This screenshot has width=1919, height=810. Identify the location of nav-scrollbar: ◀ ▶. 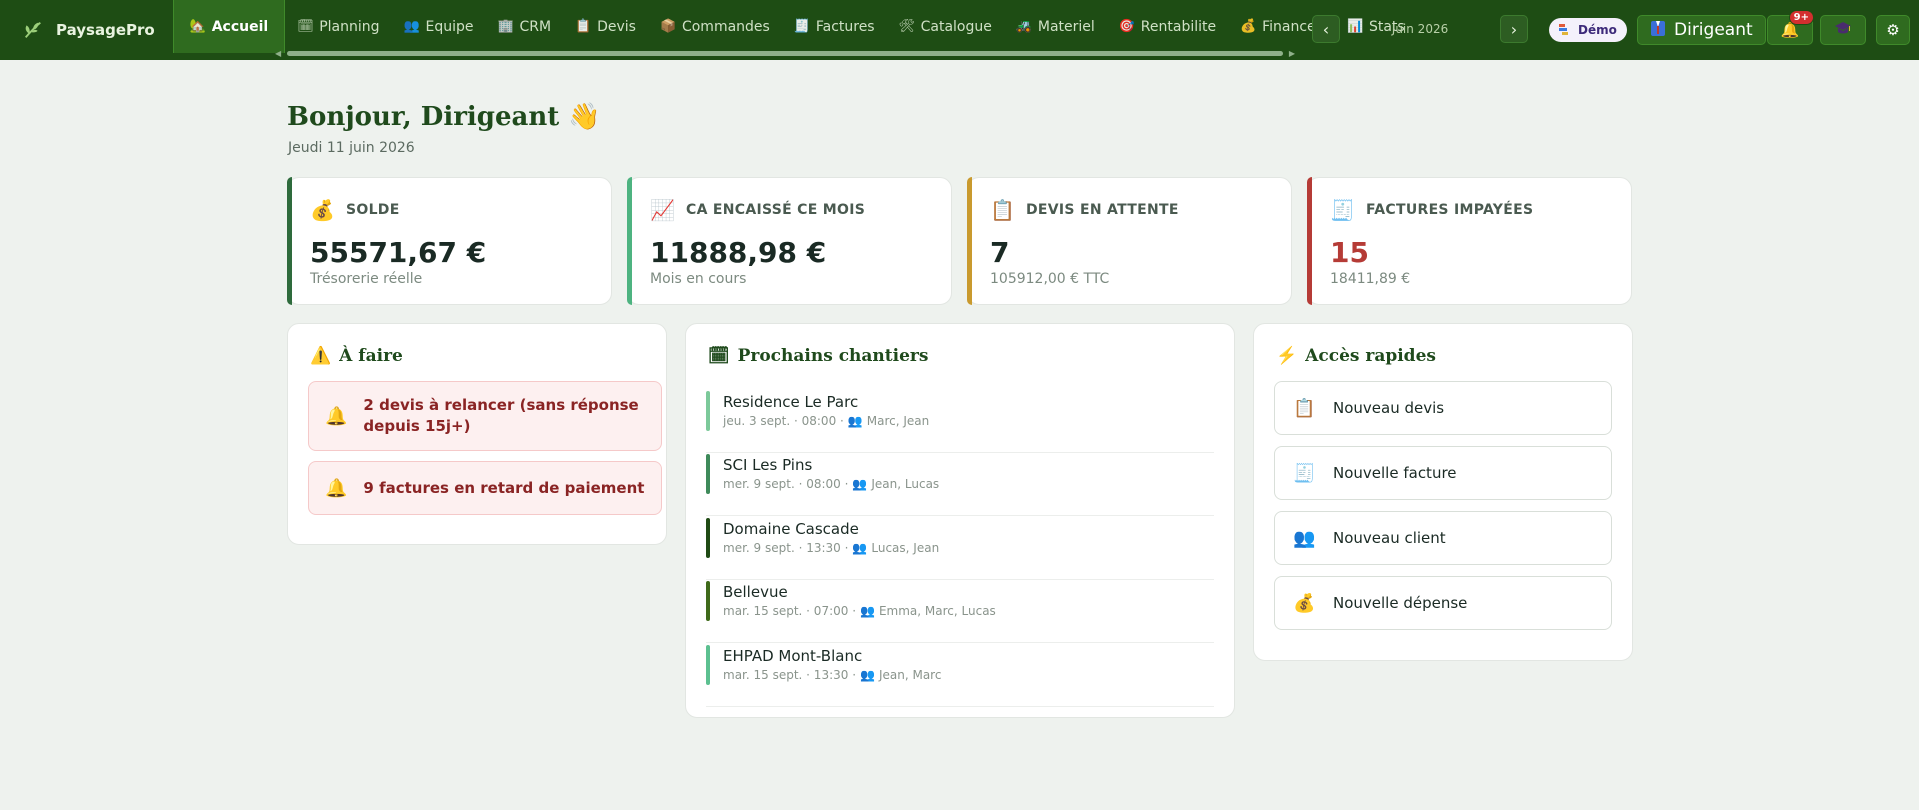
(785, 54).